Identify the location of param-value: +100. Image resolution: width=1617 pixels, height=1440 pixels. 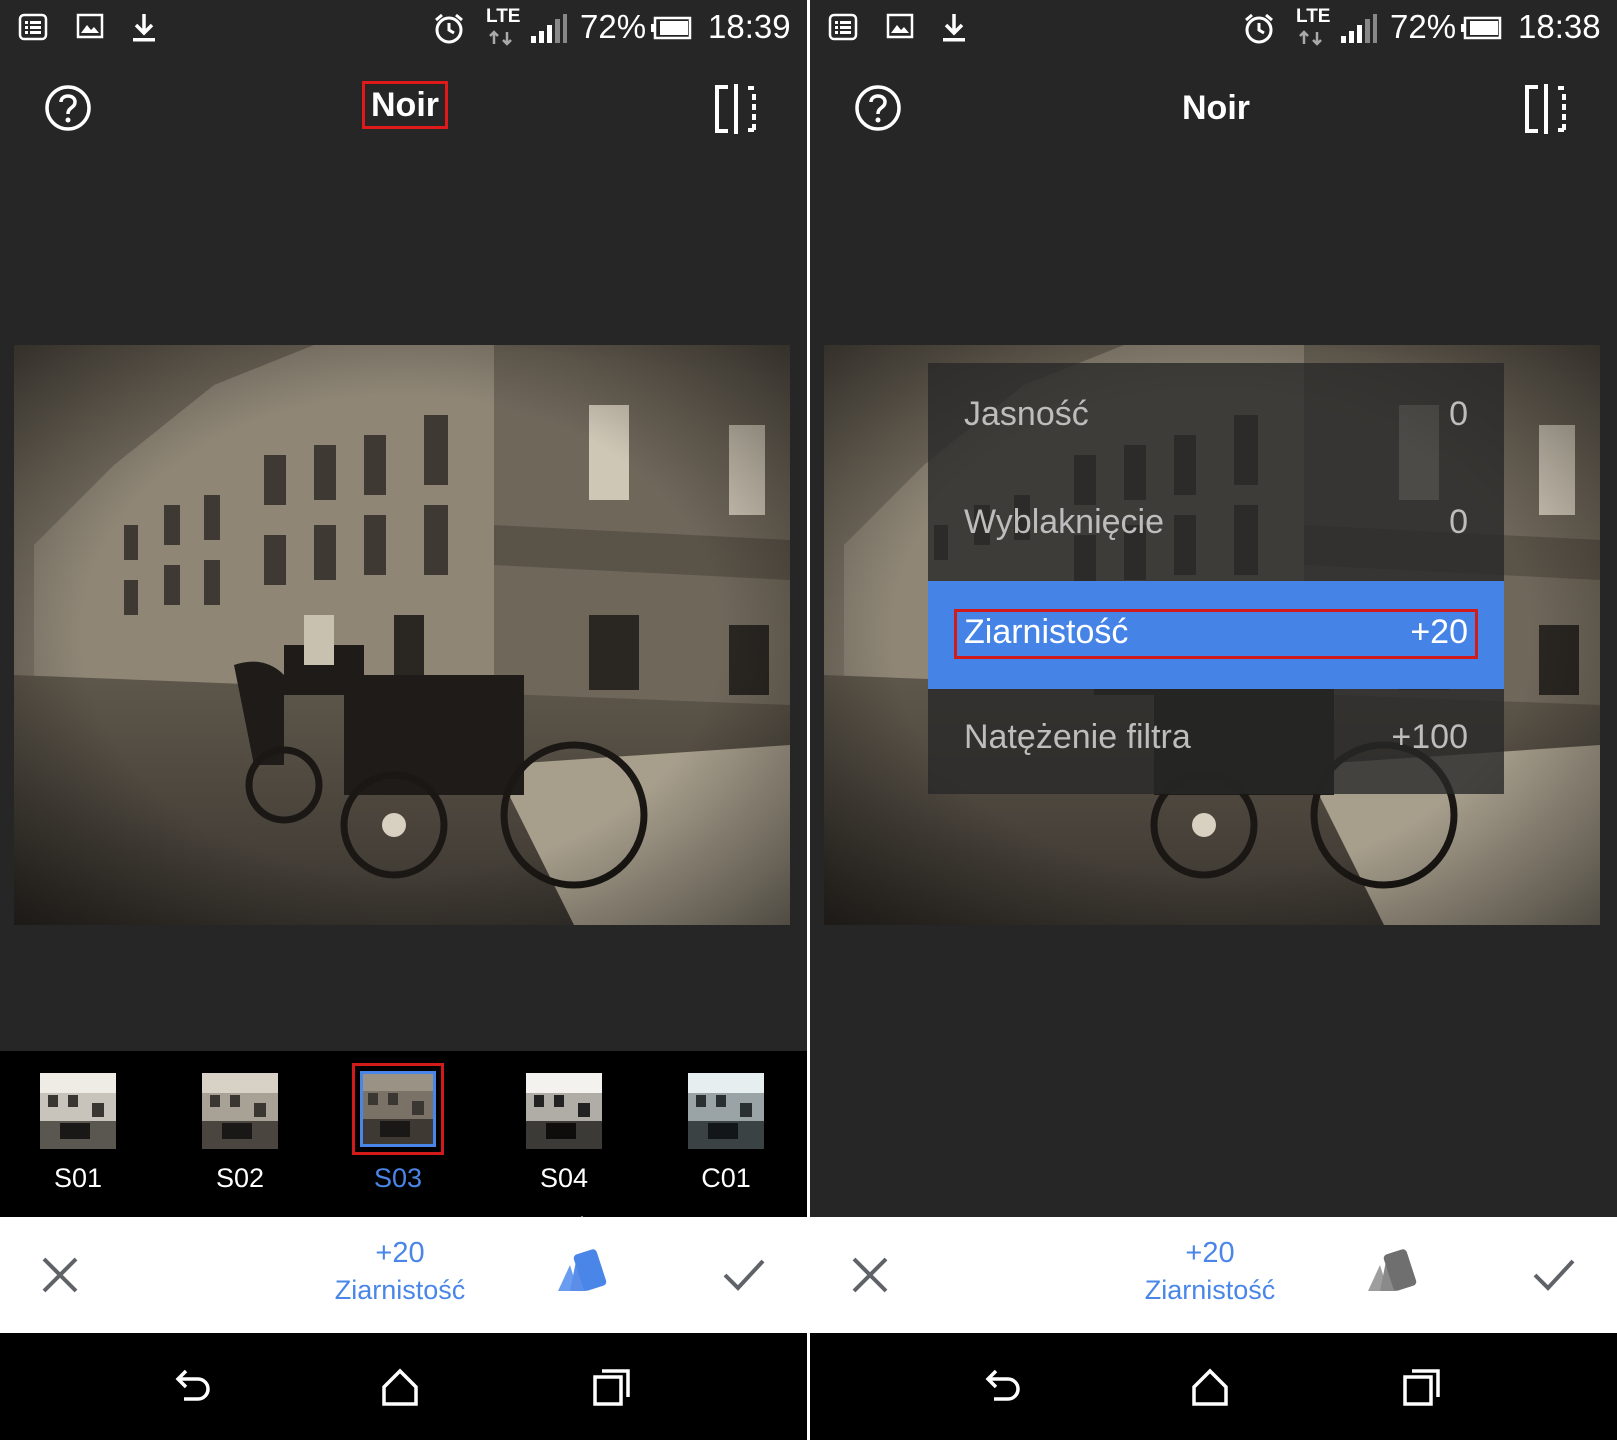
(1429, 737).